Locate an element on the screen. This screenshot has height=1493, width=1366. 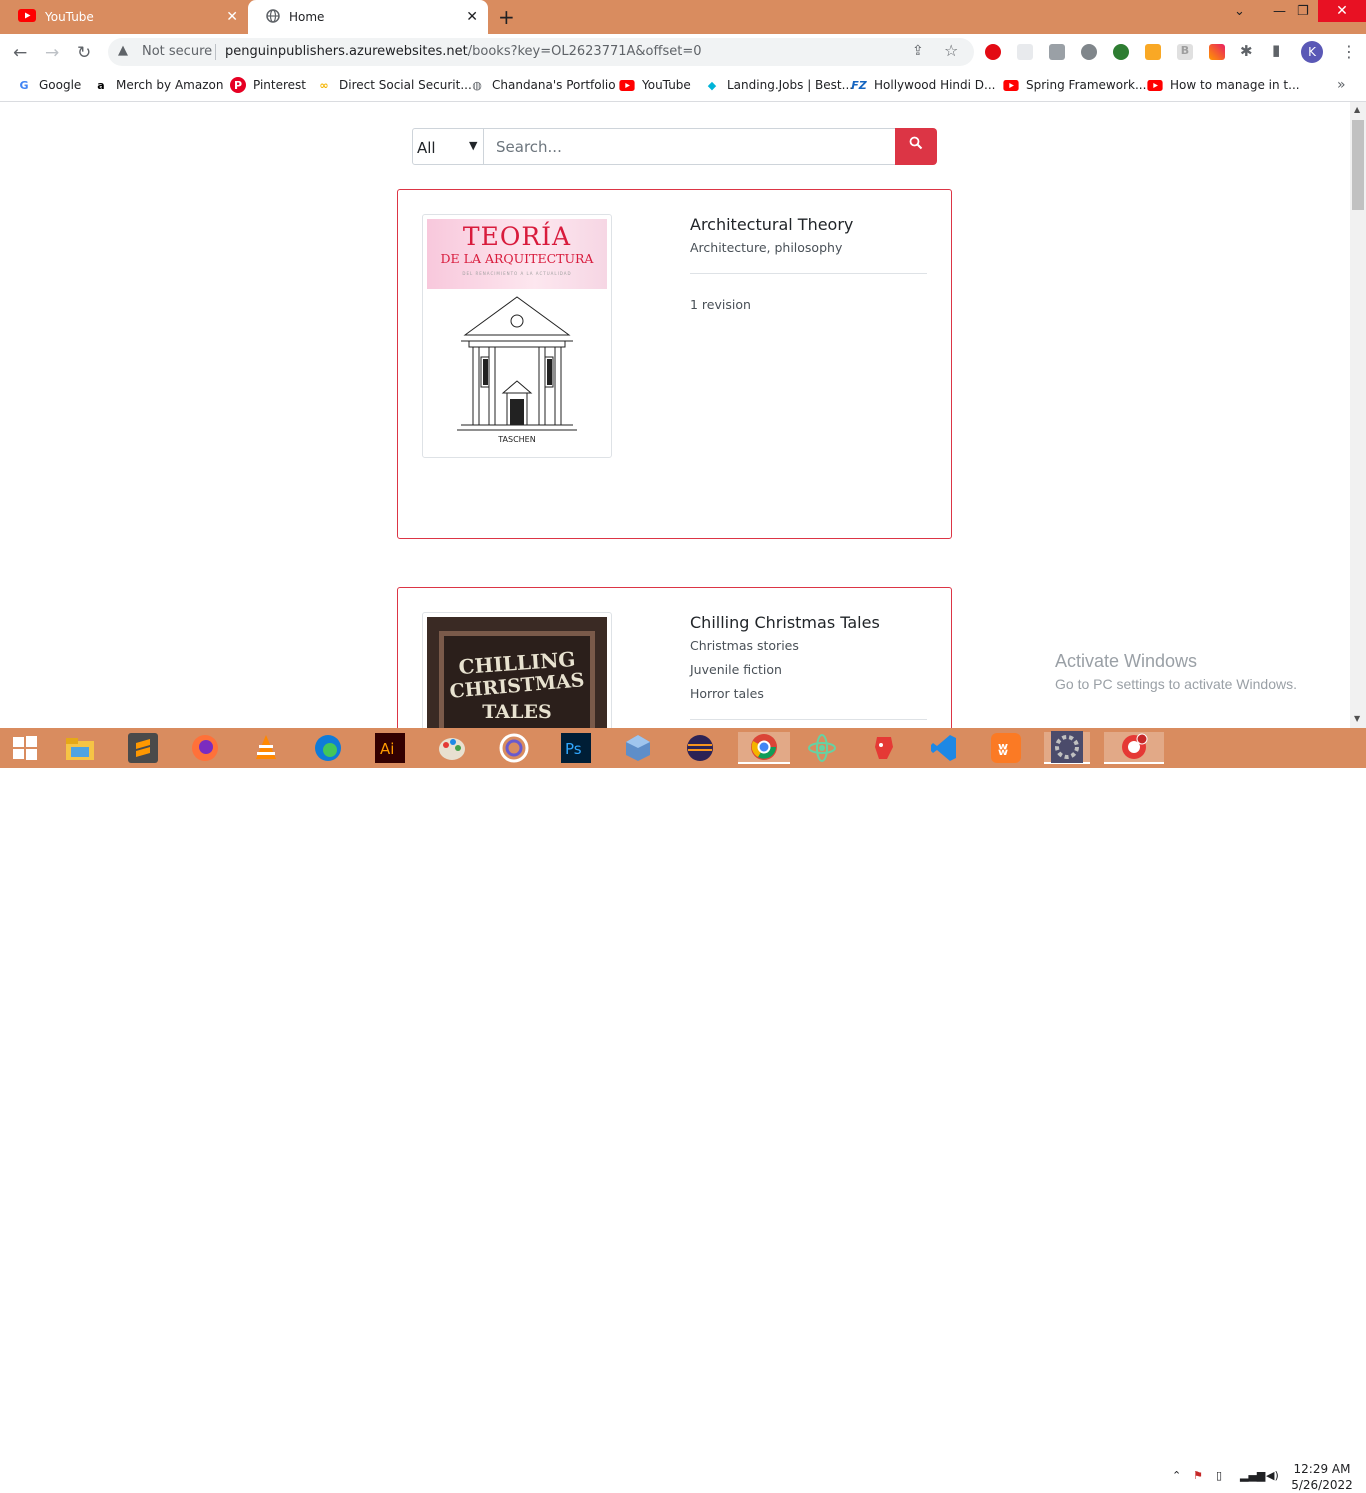
bookmark-pinterest: P Pinterest is located at coordinates (268, 85).